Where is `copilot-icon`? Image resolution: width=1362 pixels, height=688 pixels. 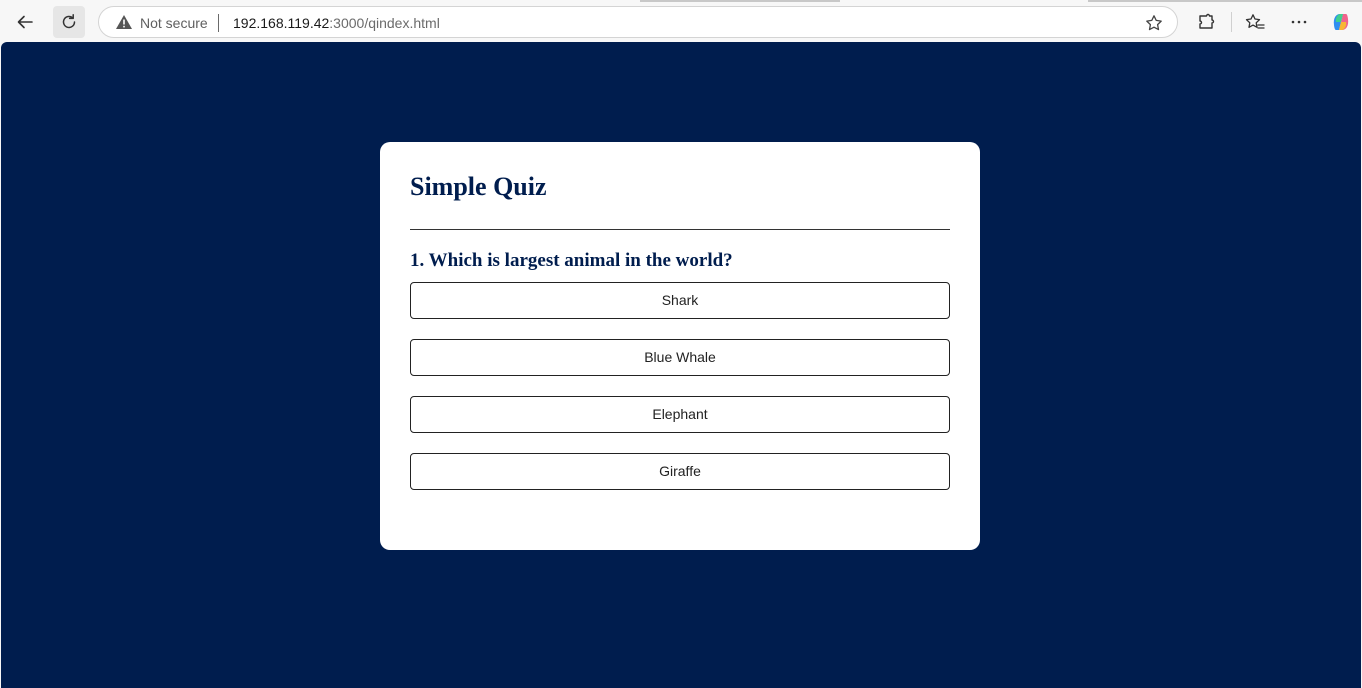
copilot-icon is located at coordinates (1341, 22).